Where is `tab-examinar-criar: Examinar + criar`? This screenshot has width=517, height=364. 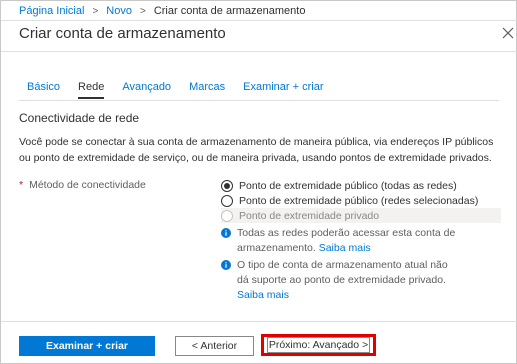 tab-examinar-criar: Examinar + criar is located at coordinates (283, 90).